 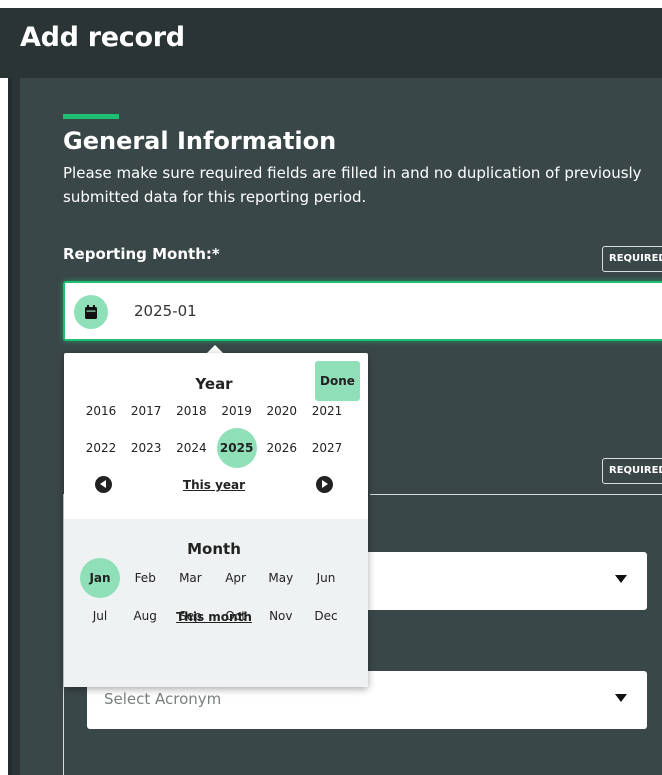 I want to click on month-option-feb: Feb, so click(x=145, y=578).